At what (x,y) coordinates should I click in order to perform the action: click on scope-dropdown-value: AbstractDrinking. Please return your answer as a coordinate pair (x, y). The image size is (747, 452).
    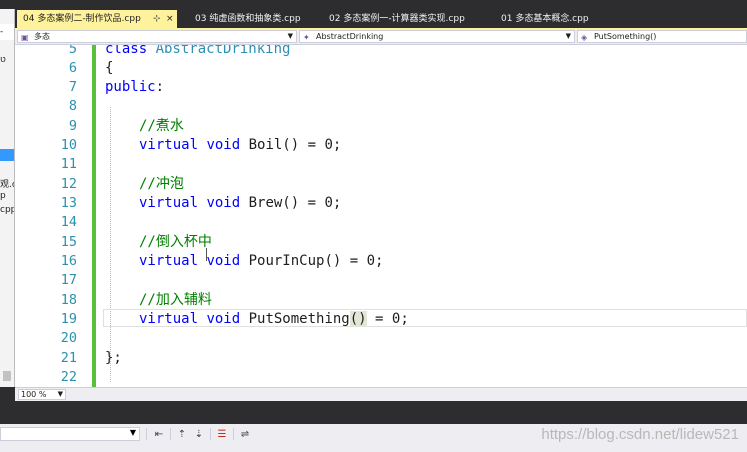
    Looking at the image, I should click on (350, 36).